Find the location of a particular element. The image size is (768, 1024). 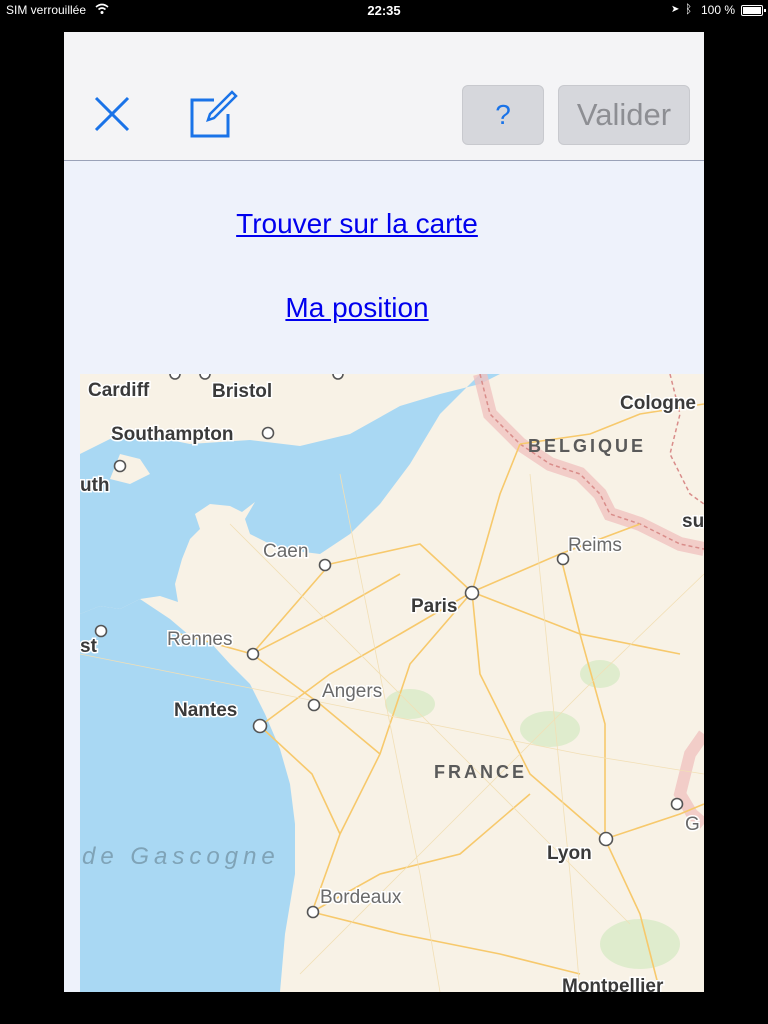

city-label-paris: Paris is located at coordinates (434, 606).